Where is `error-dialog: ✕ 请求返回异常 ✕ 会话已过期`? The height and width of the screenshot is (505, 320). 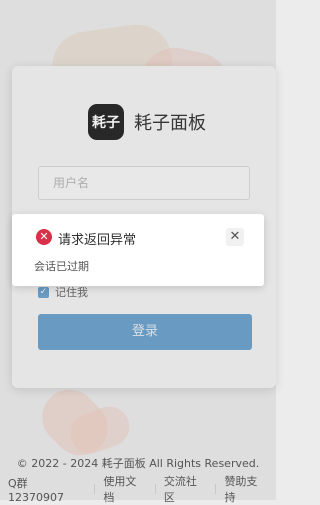 error-dialog: ✕ 请求返回异常 ✕ 会话已过期 is located at coordinates (138, 250).